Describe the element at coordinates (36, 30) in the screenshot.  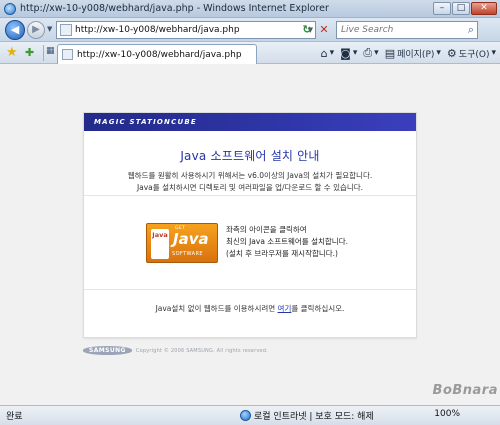
I see `forward-button: ▶` at that location.